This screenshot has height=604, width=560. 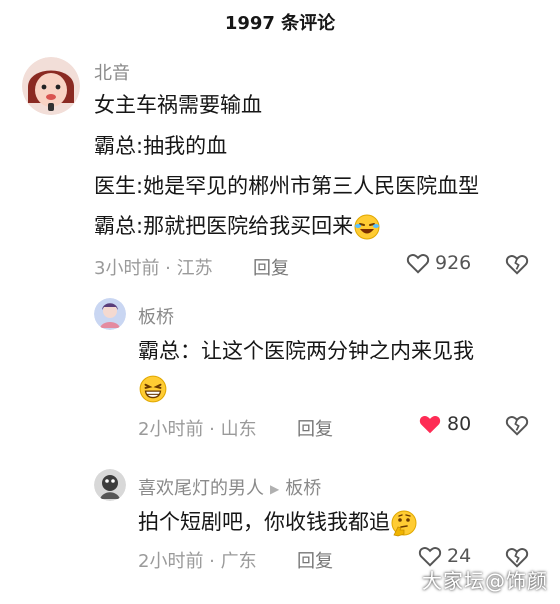 I want to click on time-location: 3小时前 · 江苏, so click(x=153, y=268).